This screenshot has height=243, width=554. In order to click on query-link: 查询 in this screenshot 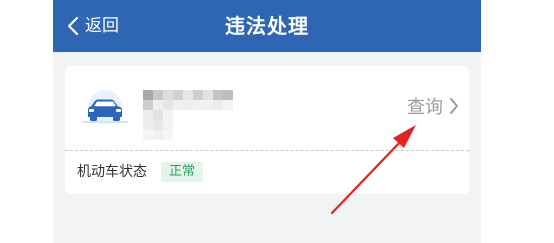, I will do `click(433, 108)`.